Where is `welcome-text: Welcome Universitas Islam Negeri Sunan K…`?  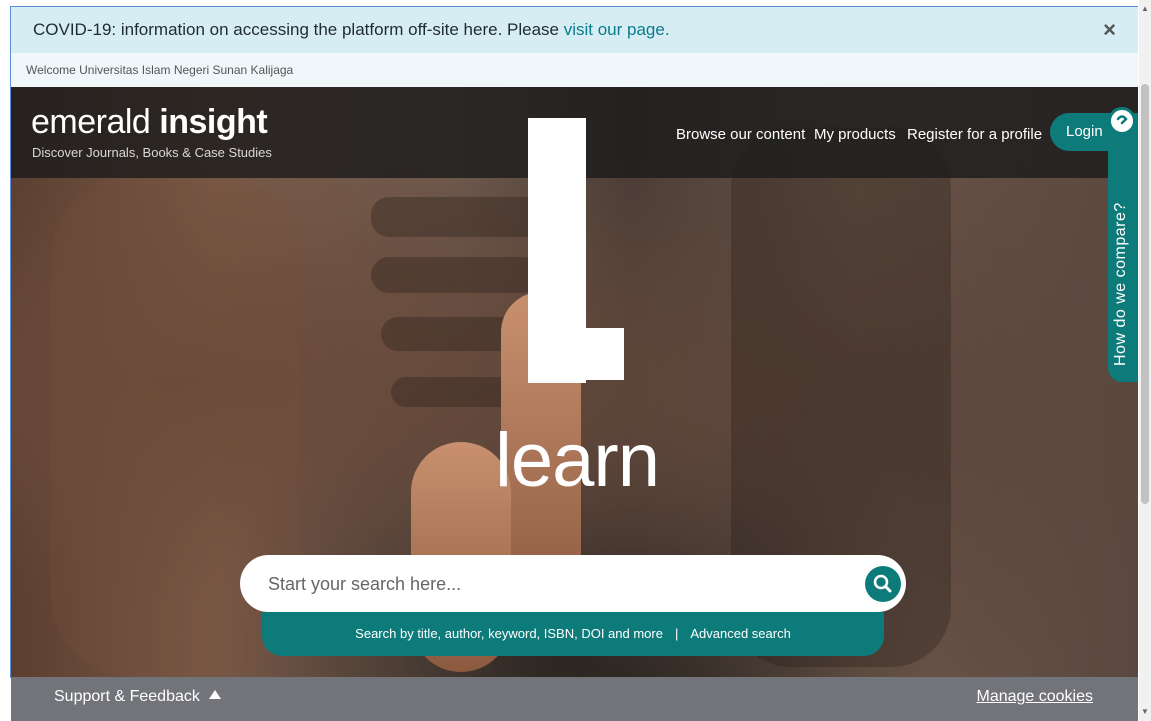
welcome-text: Welcome Universitas Islam Negeri Sunan K… is located at coordinates (160, 70).